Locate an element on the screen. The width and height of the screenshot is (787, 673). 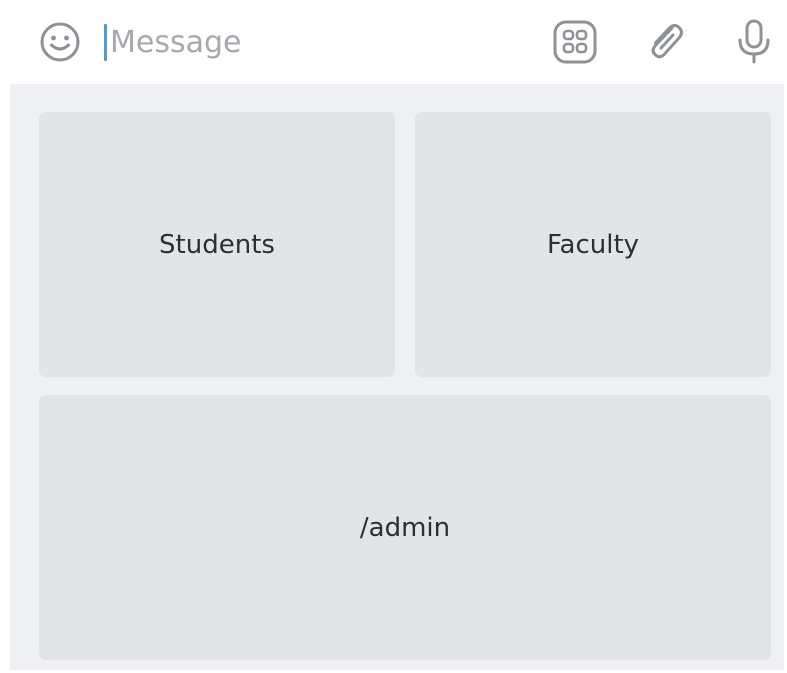
bot-keyboard-button is located at coordinates (575, 42).